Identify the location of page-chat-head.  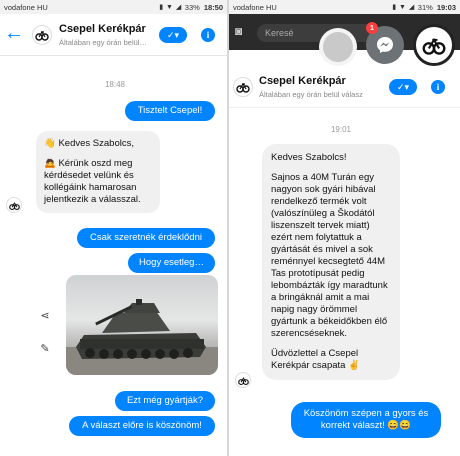
(434, 45).